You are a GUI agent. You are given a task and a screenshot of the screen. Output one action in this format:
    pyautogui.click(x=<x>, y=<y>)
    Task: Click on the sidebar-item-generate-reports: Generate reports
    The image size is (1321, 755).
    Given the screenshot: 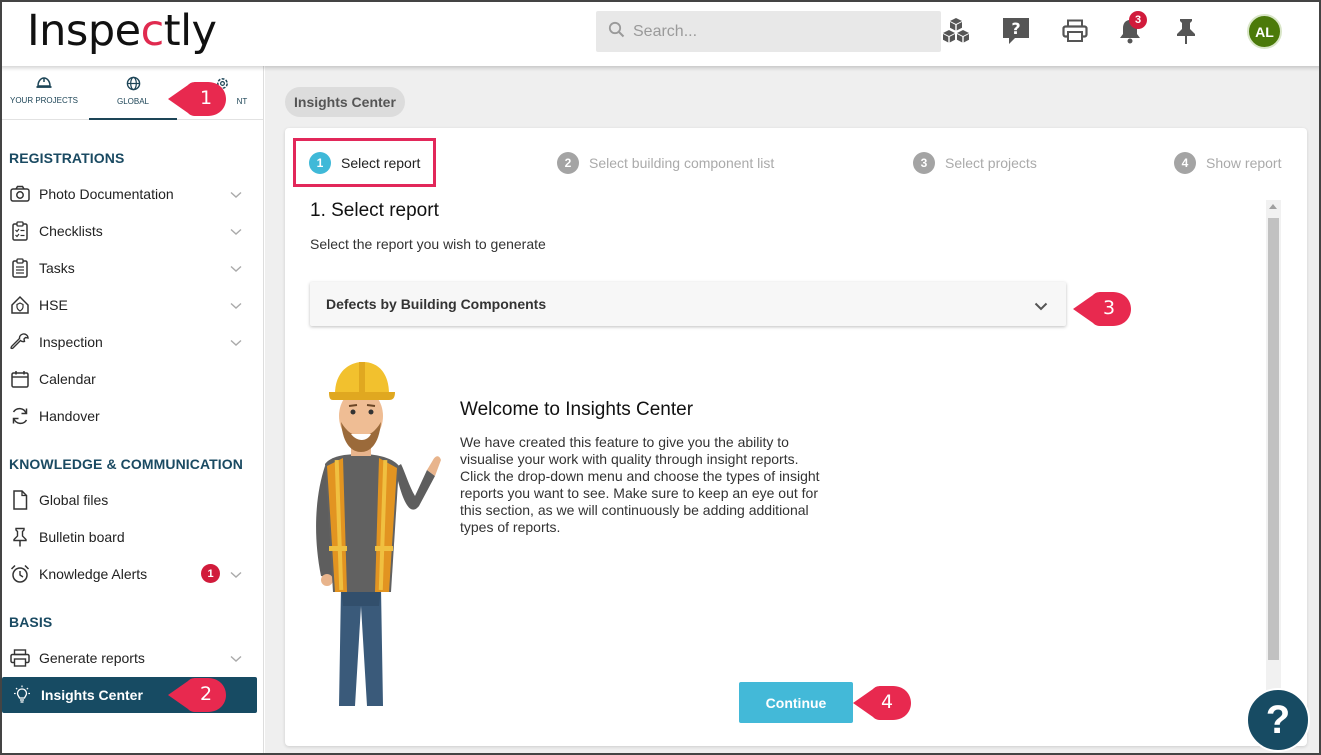 What is the action you would take?
    pyautogui.click(x=129, y=658)
    